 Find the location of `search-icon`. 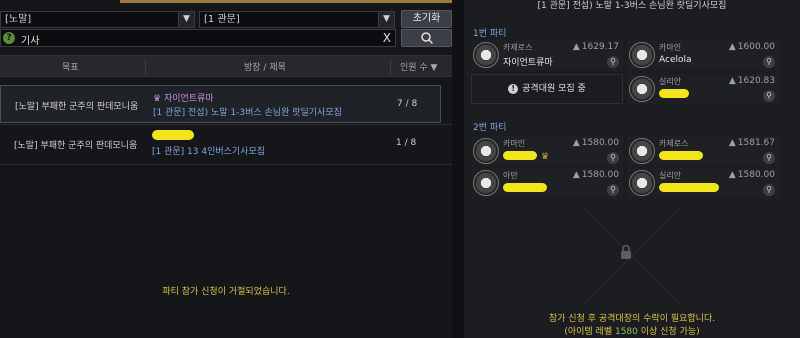

search-icon is located at coordinates (426, 38).